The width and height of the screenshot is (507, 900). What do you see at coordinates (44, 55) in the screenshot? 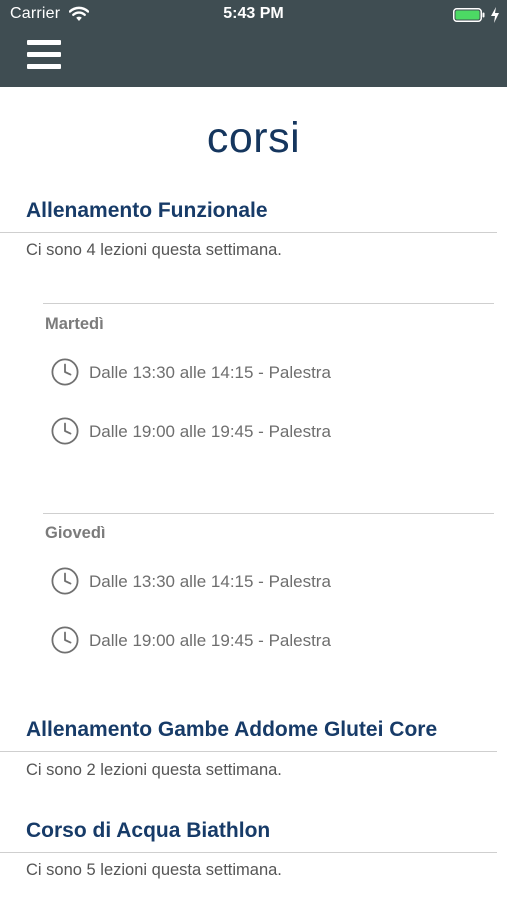
I see `hamburger-menu-icon` at bounding box center [44, 55].